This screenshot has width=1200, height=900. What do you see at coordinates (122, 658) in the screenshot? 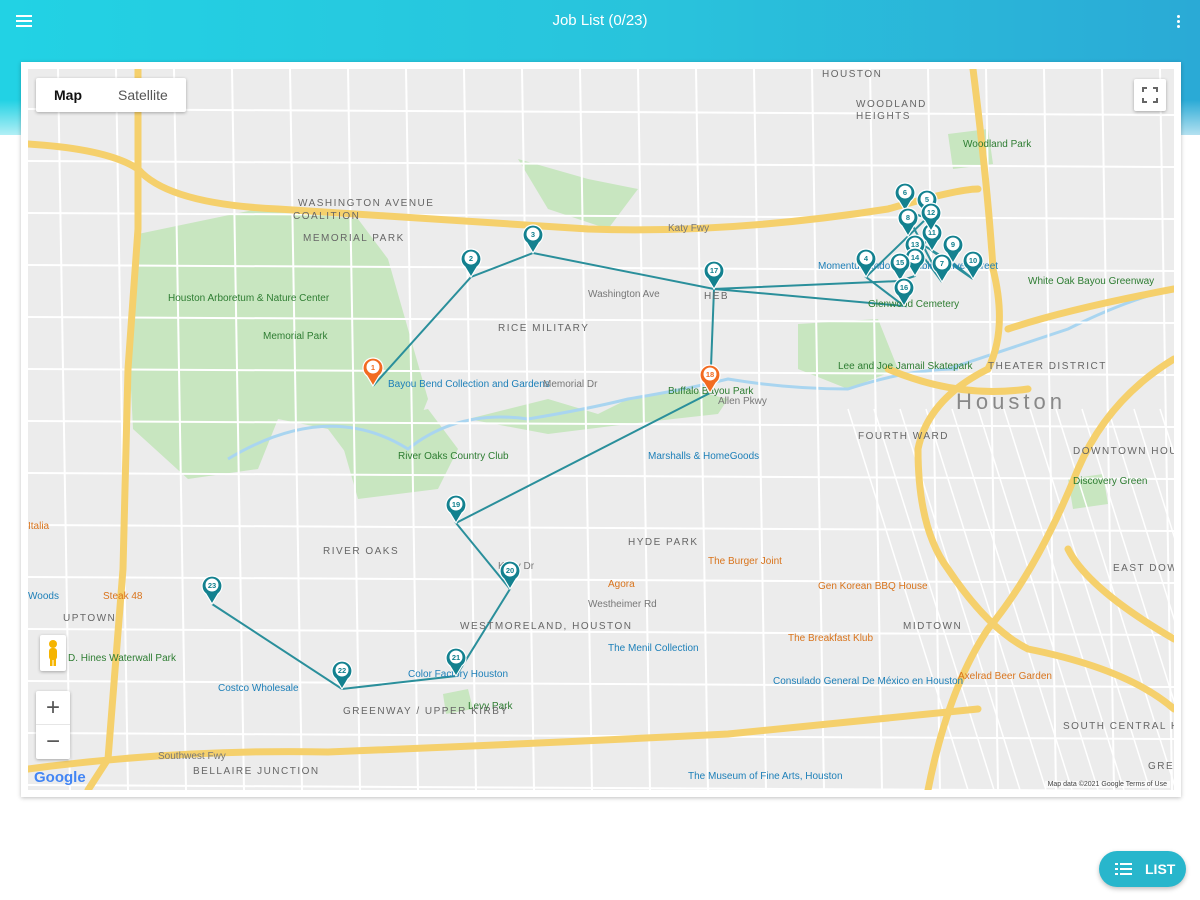
I see `map-label: D. Hines Waterwall Park` at bounding box center [122, 658].